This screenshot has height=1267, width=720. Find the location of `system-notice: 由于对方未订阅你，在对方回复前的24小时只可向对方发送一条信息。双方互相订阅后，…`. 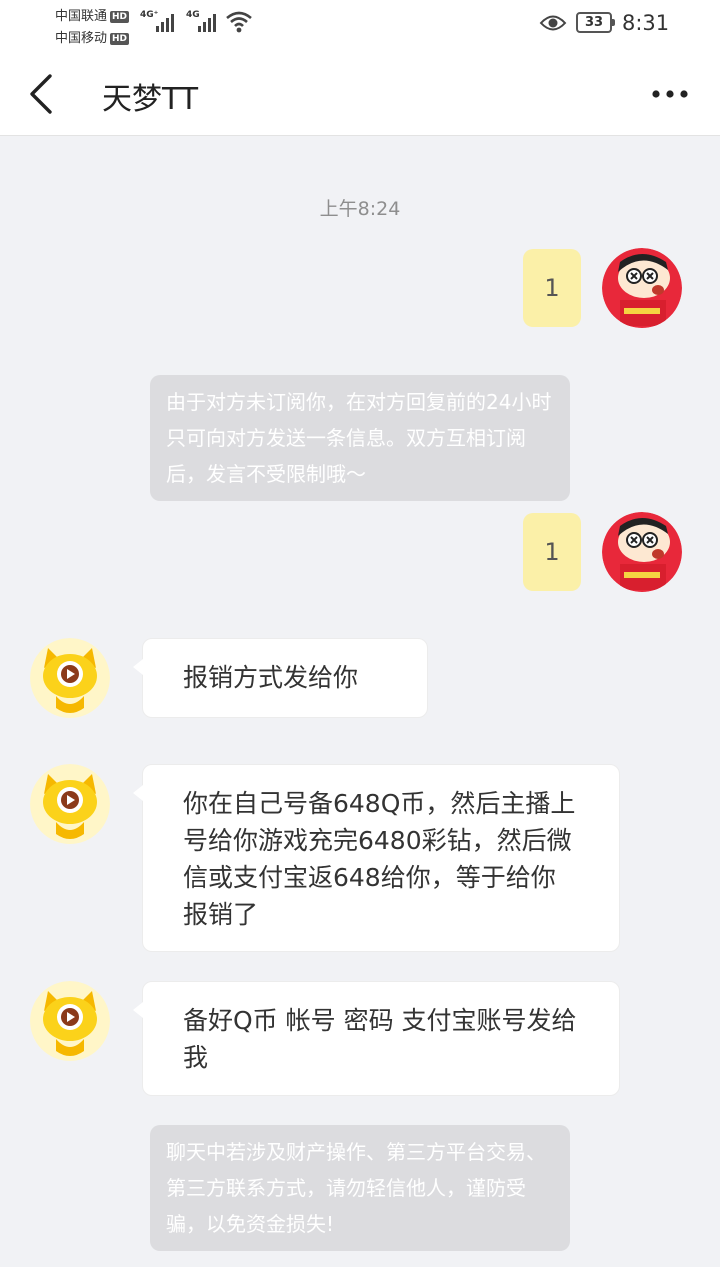

system-notice: 由于对方未订阅你，在对方回复前的24小时只可向对方发送一条信息。双方互相订阅后，… is located at coordinates (360, 438).